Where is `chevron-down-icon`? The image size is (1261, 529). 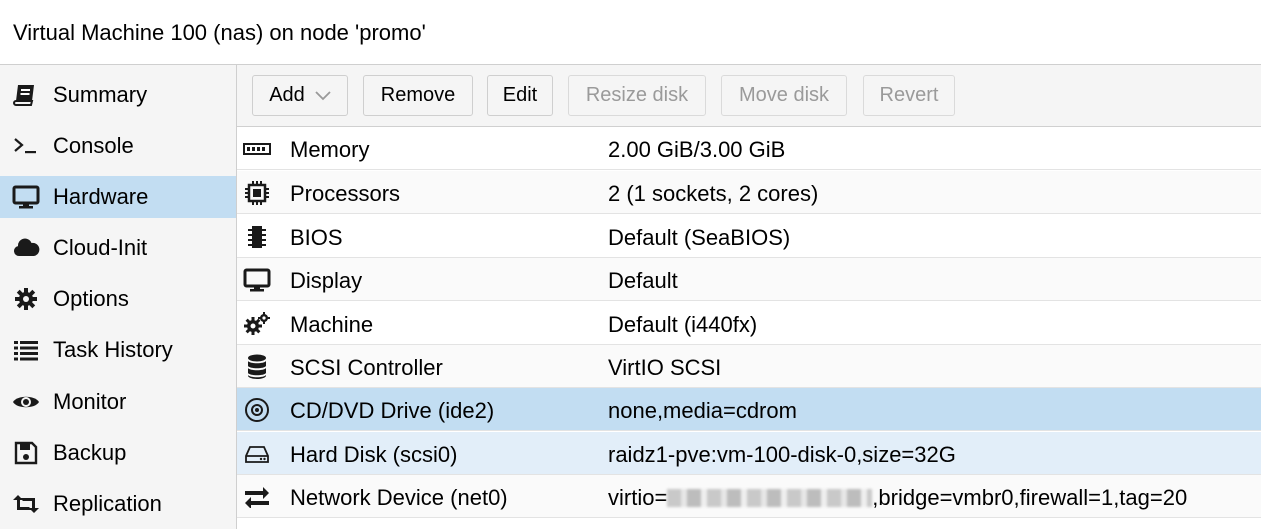
chevron-down-icon is located at coordinates (323, 96).